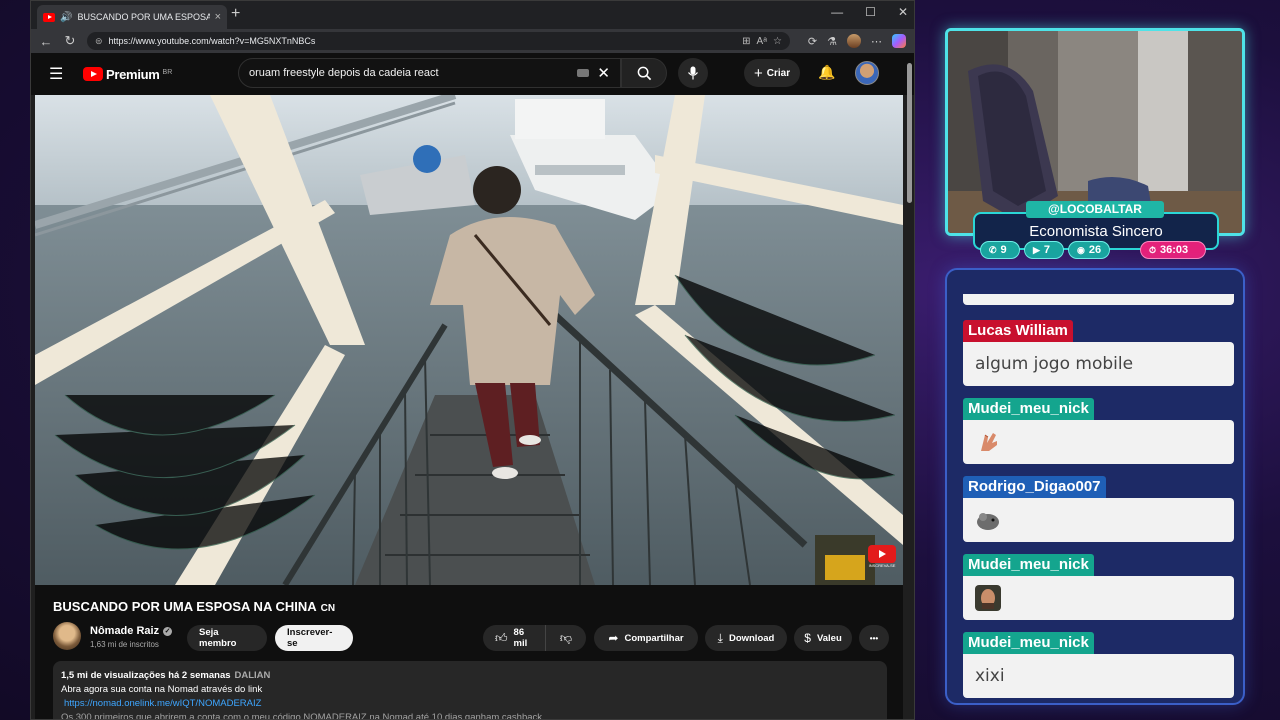 The height and width of the screenshot is (720, 1280). Describe the element at coordinates (566, 638) in the screenshot. I see `dislike-button: 👎︎` at that location.